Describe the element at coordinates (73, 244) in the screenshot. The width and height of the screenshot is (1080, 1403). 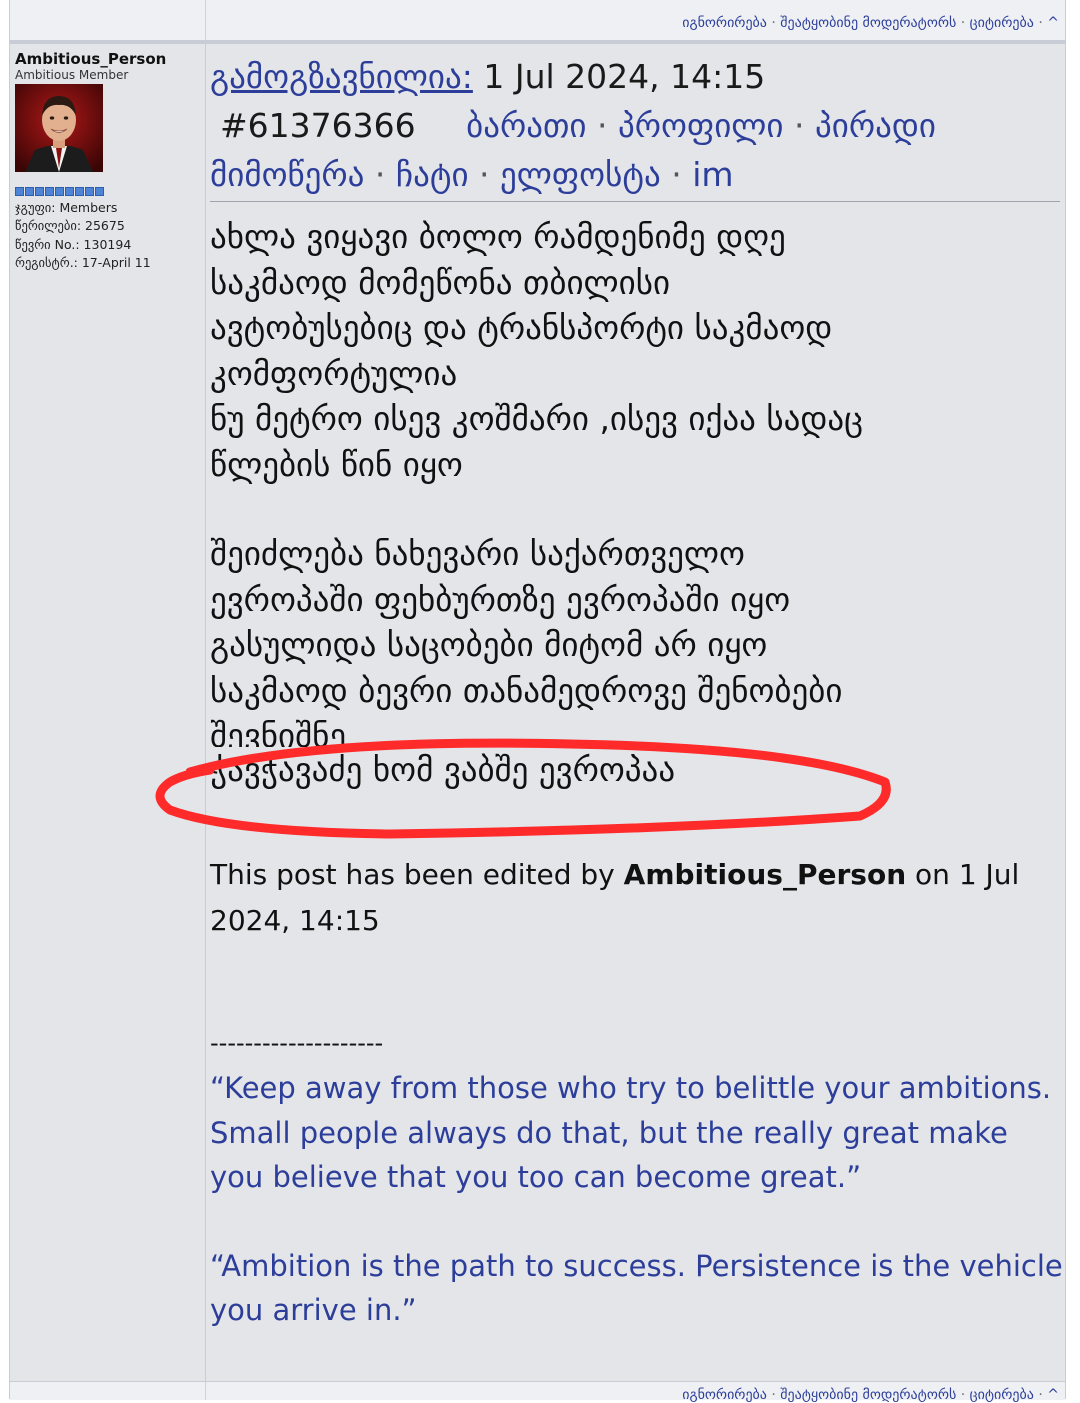
I see `user-member-number: წევრი No.: 130194` at that location.